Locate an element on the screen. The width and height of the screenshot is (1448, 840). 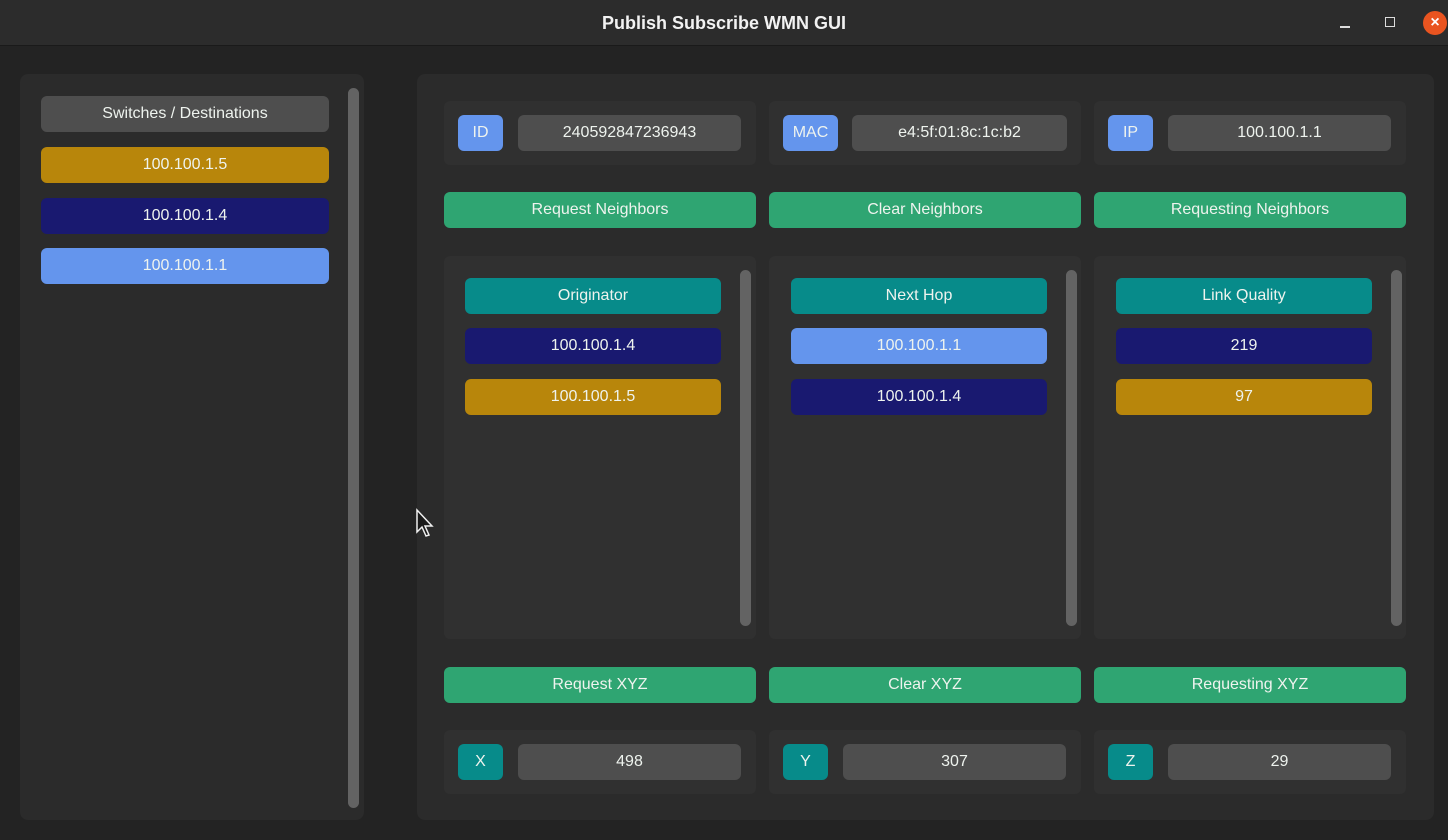
sidebar-item-100-100-1-1: 100.100.1.1 is located at coordinates (185, 266).